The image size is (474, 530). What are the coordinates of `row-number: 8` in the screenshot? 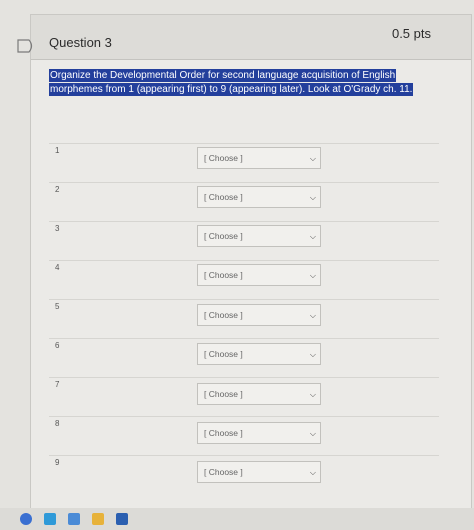 It's located at (57, 423).